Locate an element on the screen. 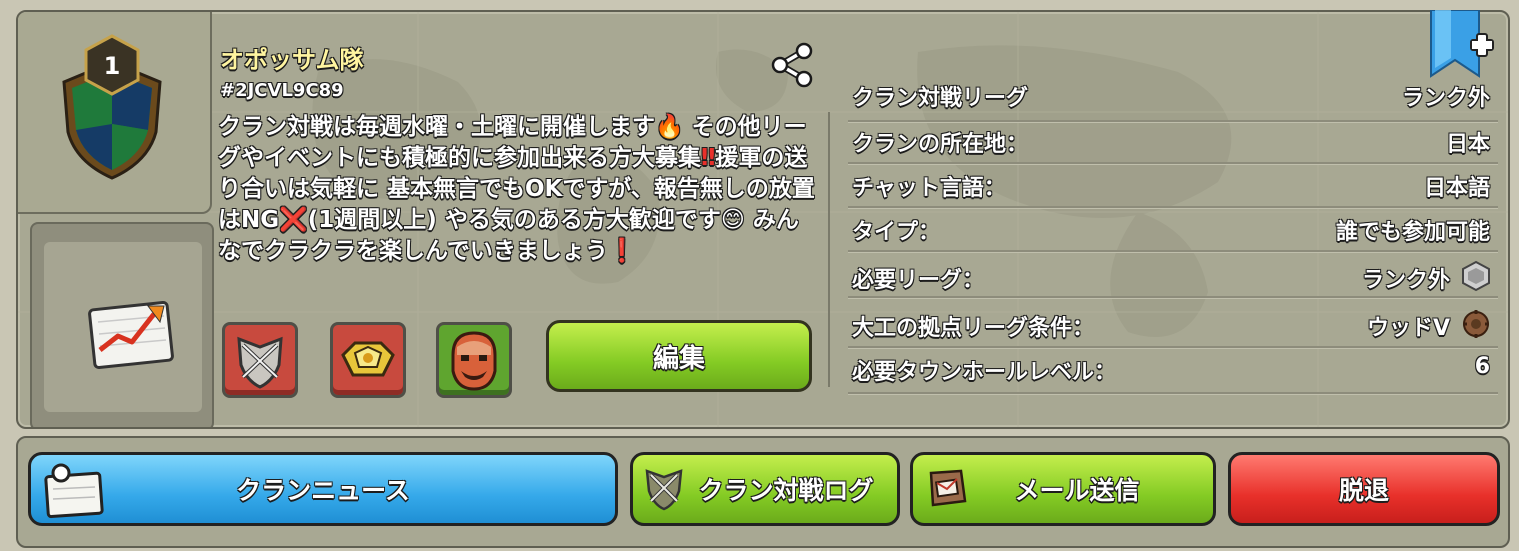 Image resolution: width=1519 pixels, height=551 pixels. clan-news-label: クランニュース is located at coordinates (323, 490).